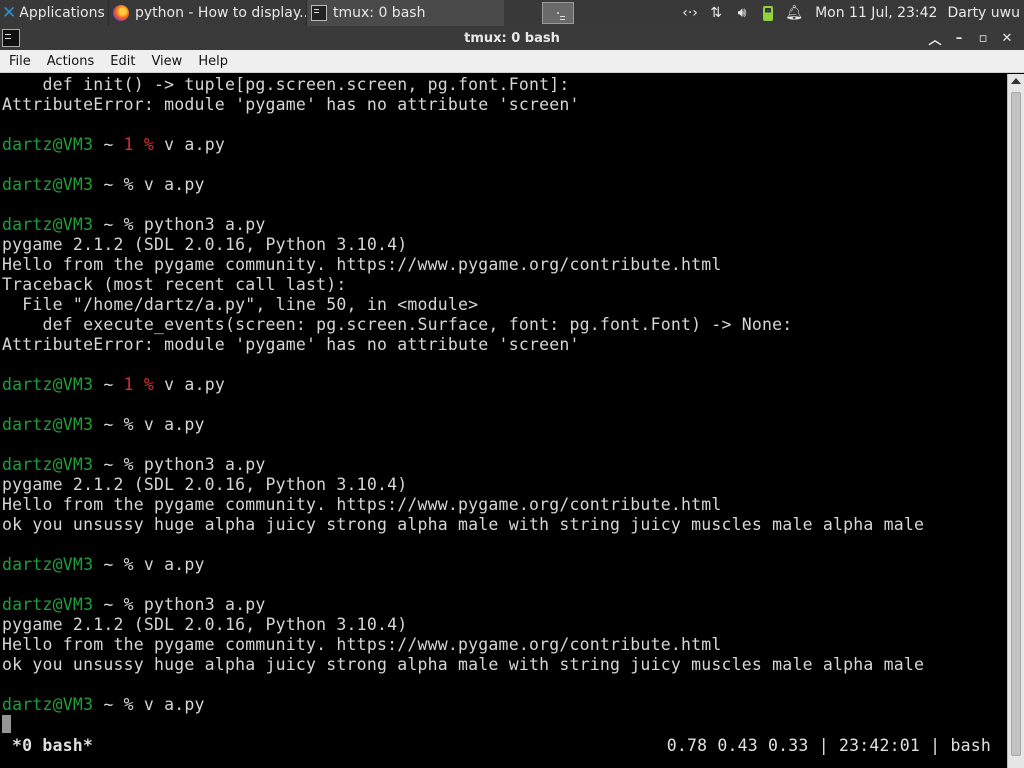  What do you see at coordinates (983, 13) in the screenshot?
I see `user-menu: Darty uwu` at bounding box center [983, 13].